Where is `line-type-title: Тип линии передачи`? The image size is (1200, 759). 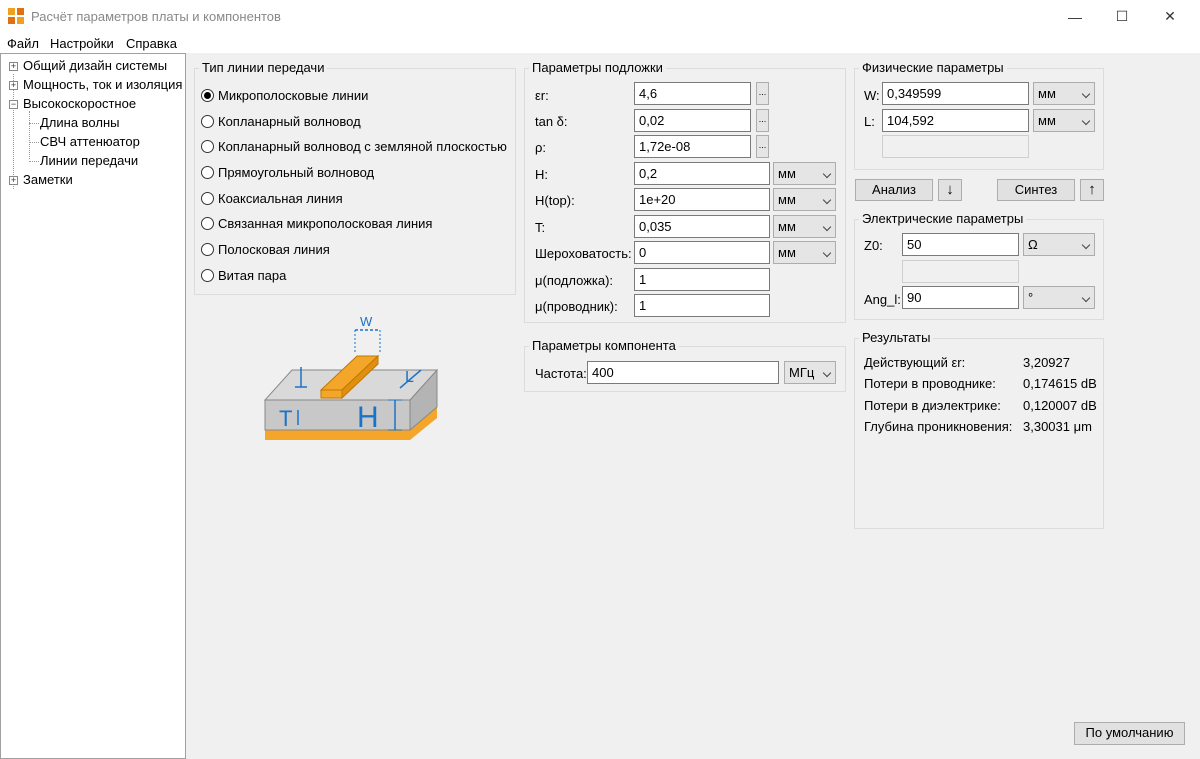
line-type-title: Тип линии передачи is located at coordinates (263, 67).